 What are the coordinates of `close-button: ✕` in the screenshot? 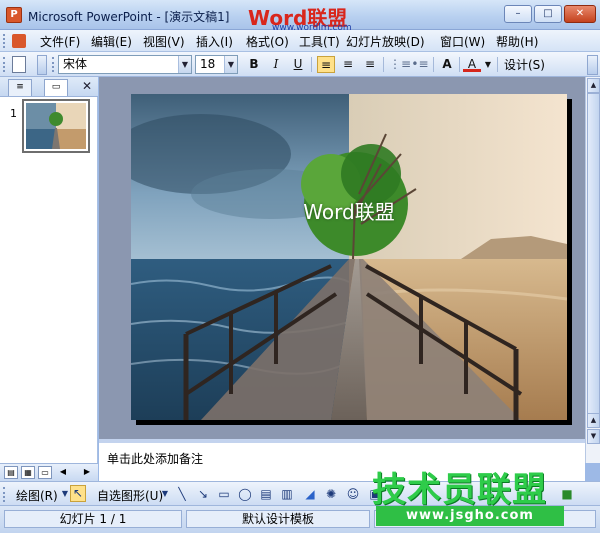 It's located at (580, 14).